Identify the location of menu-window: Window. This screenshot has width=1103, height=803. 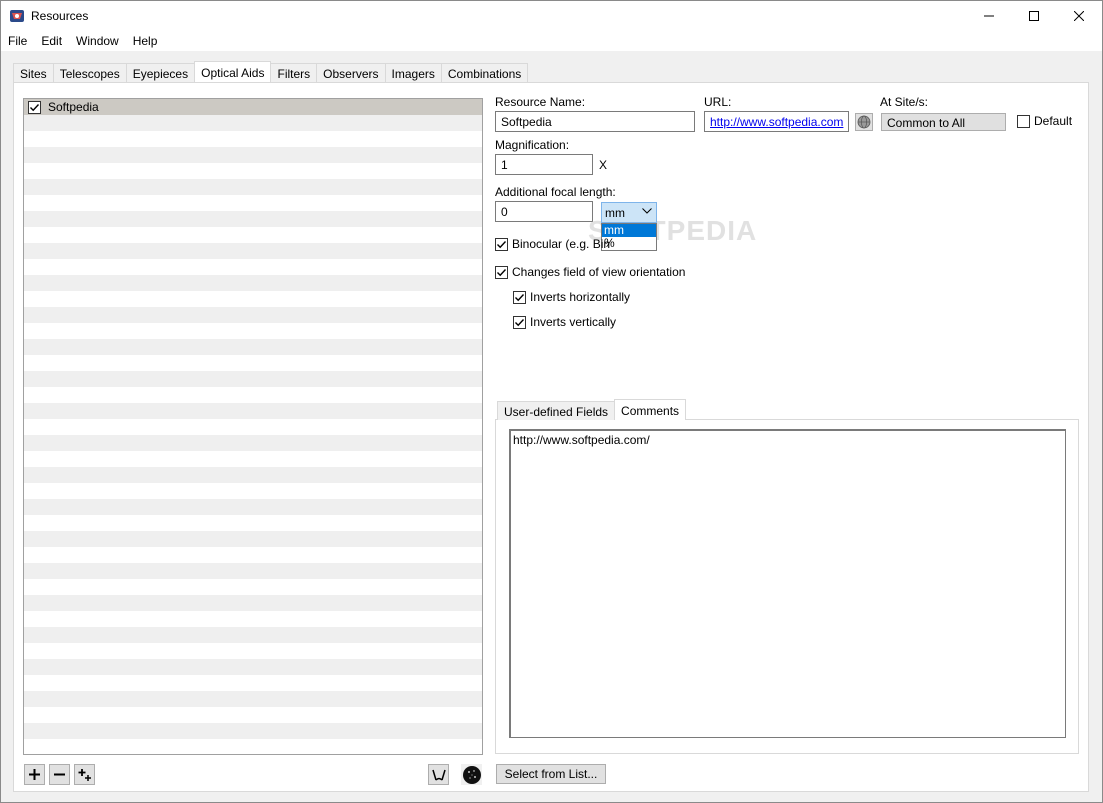
(97, 41).